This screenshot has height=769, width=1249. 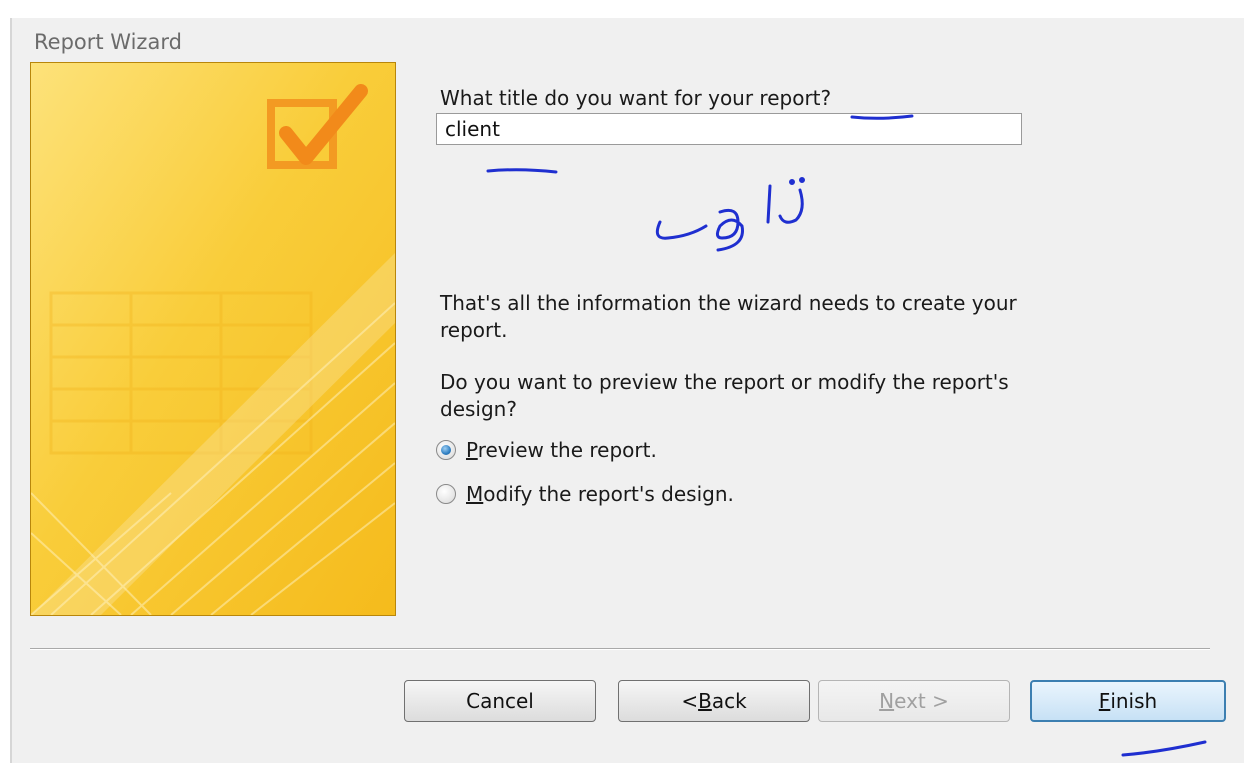 What do you see at coordinates (1128, 701) in the screenshot?
I see `finish-button: Finish` at bounding box center [1128, 701].